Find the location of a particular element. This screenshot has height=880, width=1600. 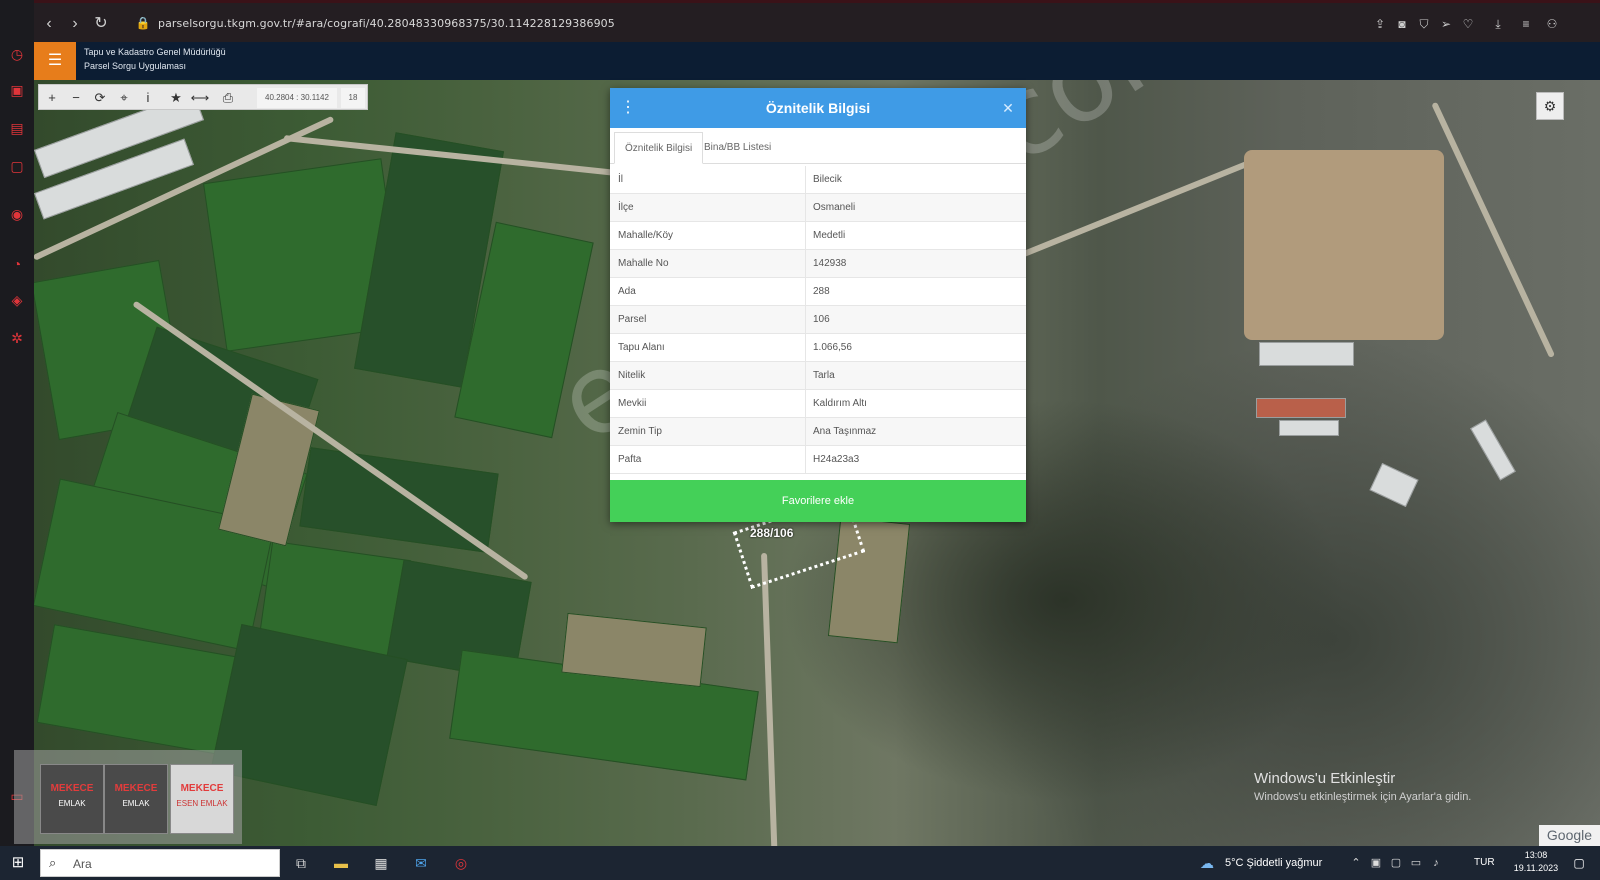

menu-icon: ≡ is located at coordinates (1526, 24).